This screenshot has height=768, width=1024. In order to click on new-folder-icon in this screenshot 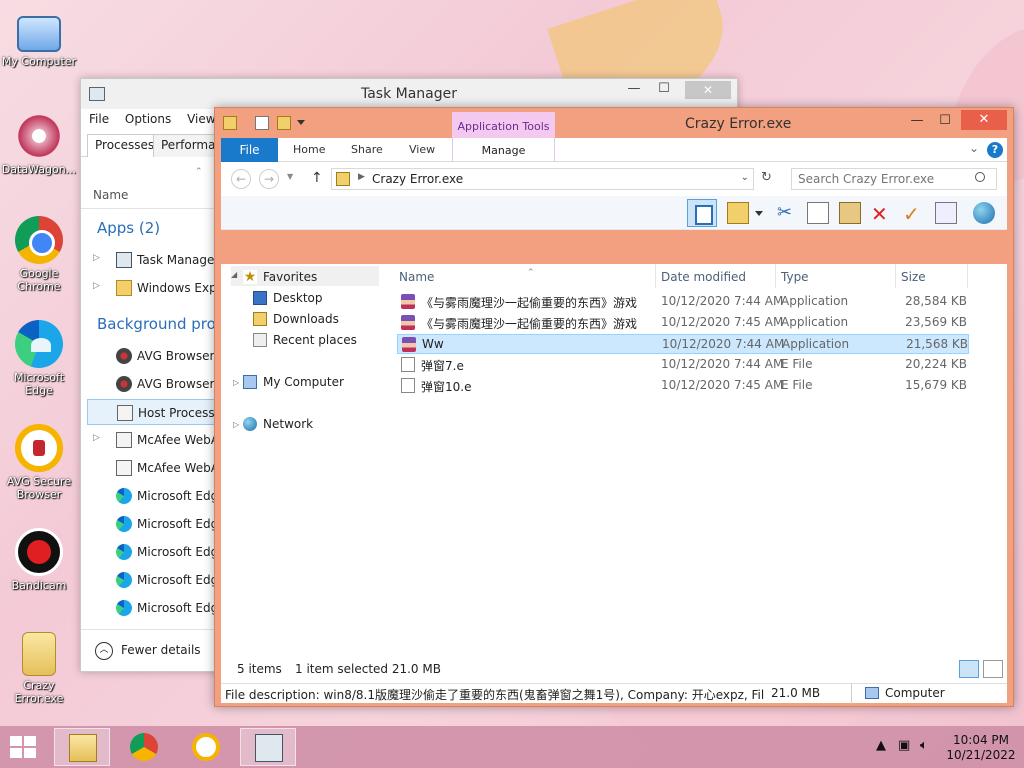, I will do `click(284, 123)`.